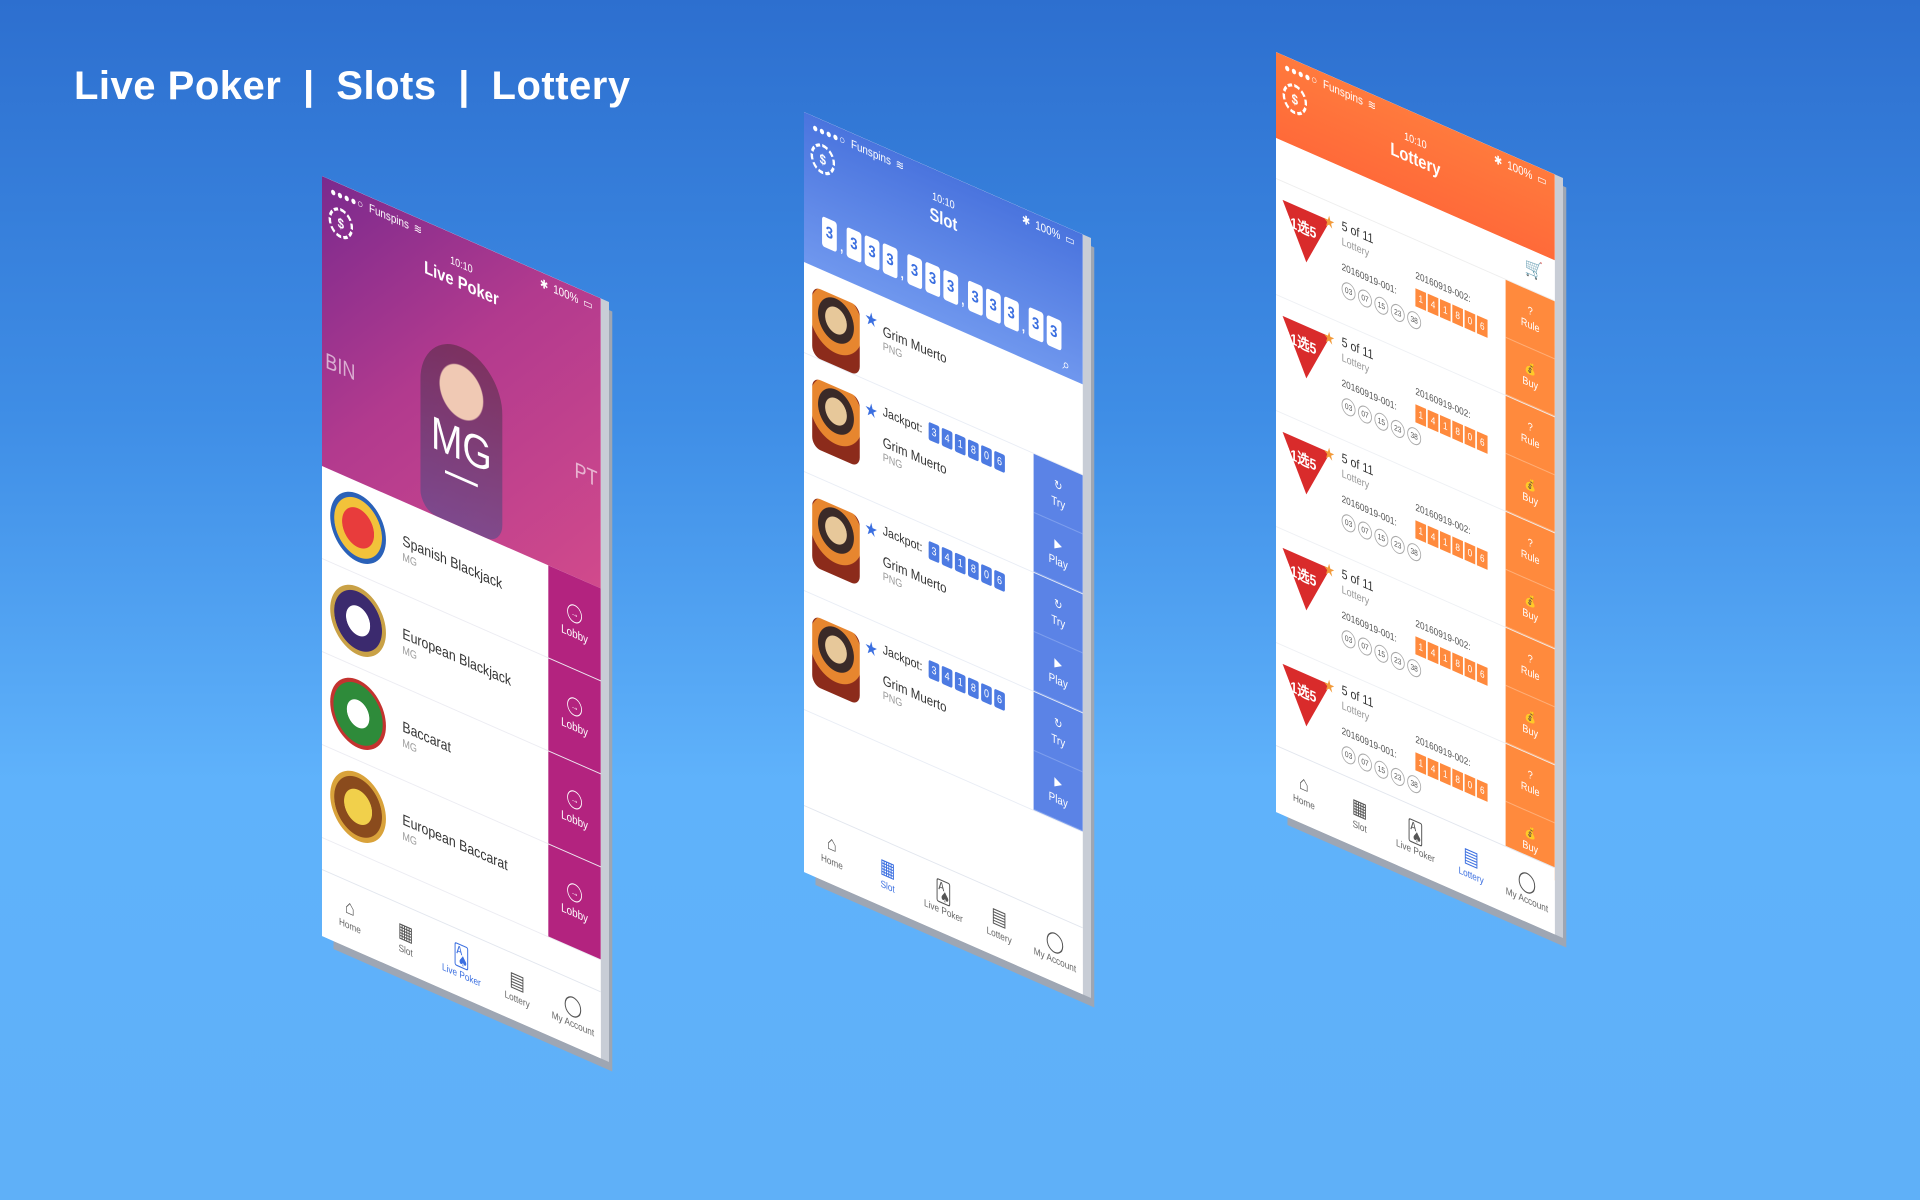  What do you see at coordinates (999, 700) in the screenshot?
I see `jackpot-digit: 6` at bounding box center [999, 700].